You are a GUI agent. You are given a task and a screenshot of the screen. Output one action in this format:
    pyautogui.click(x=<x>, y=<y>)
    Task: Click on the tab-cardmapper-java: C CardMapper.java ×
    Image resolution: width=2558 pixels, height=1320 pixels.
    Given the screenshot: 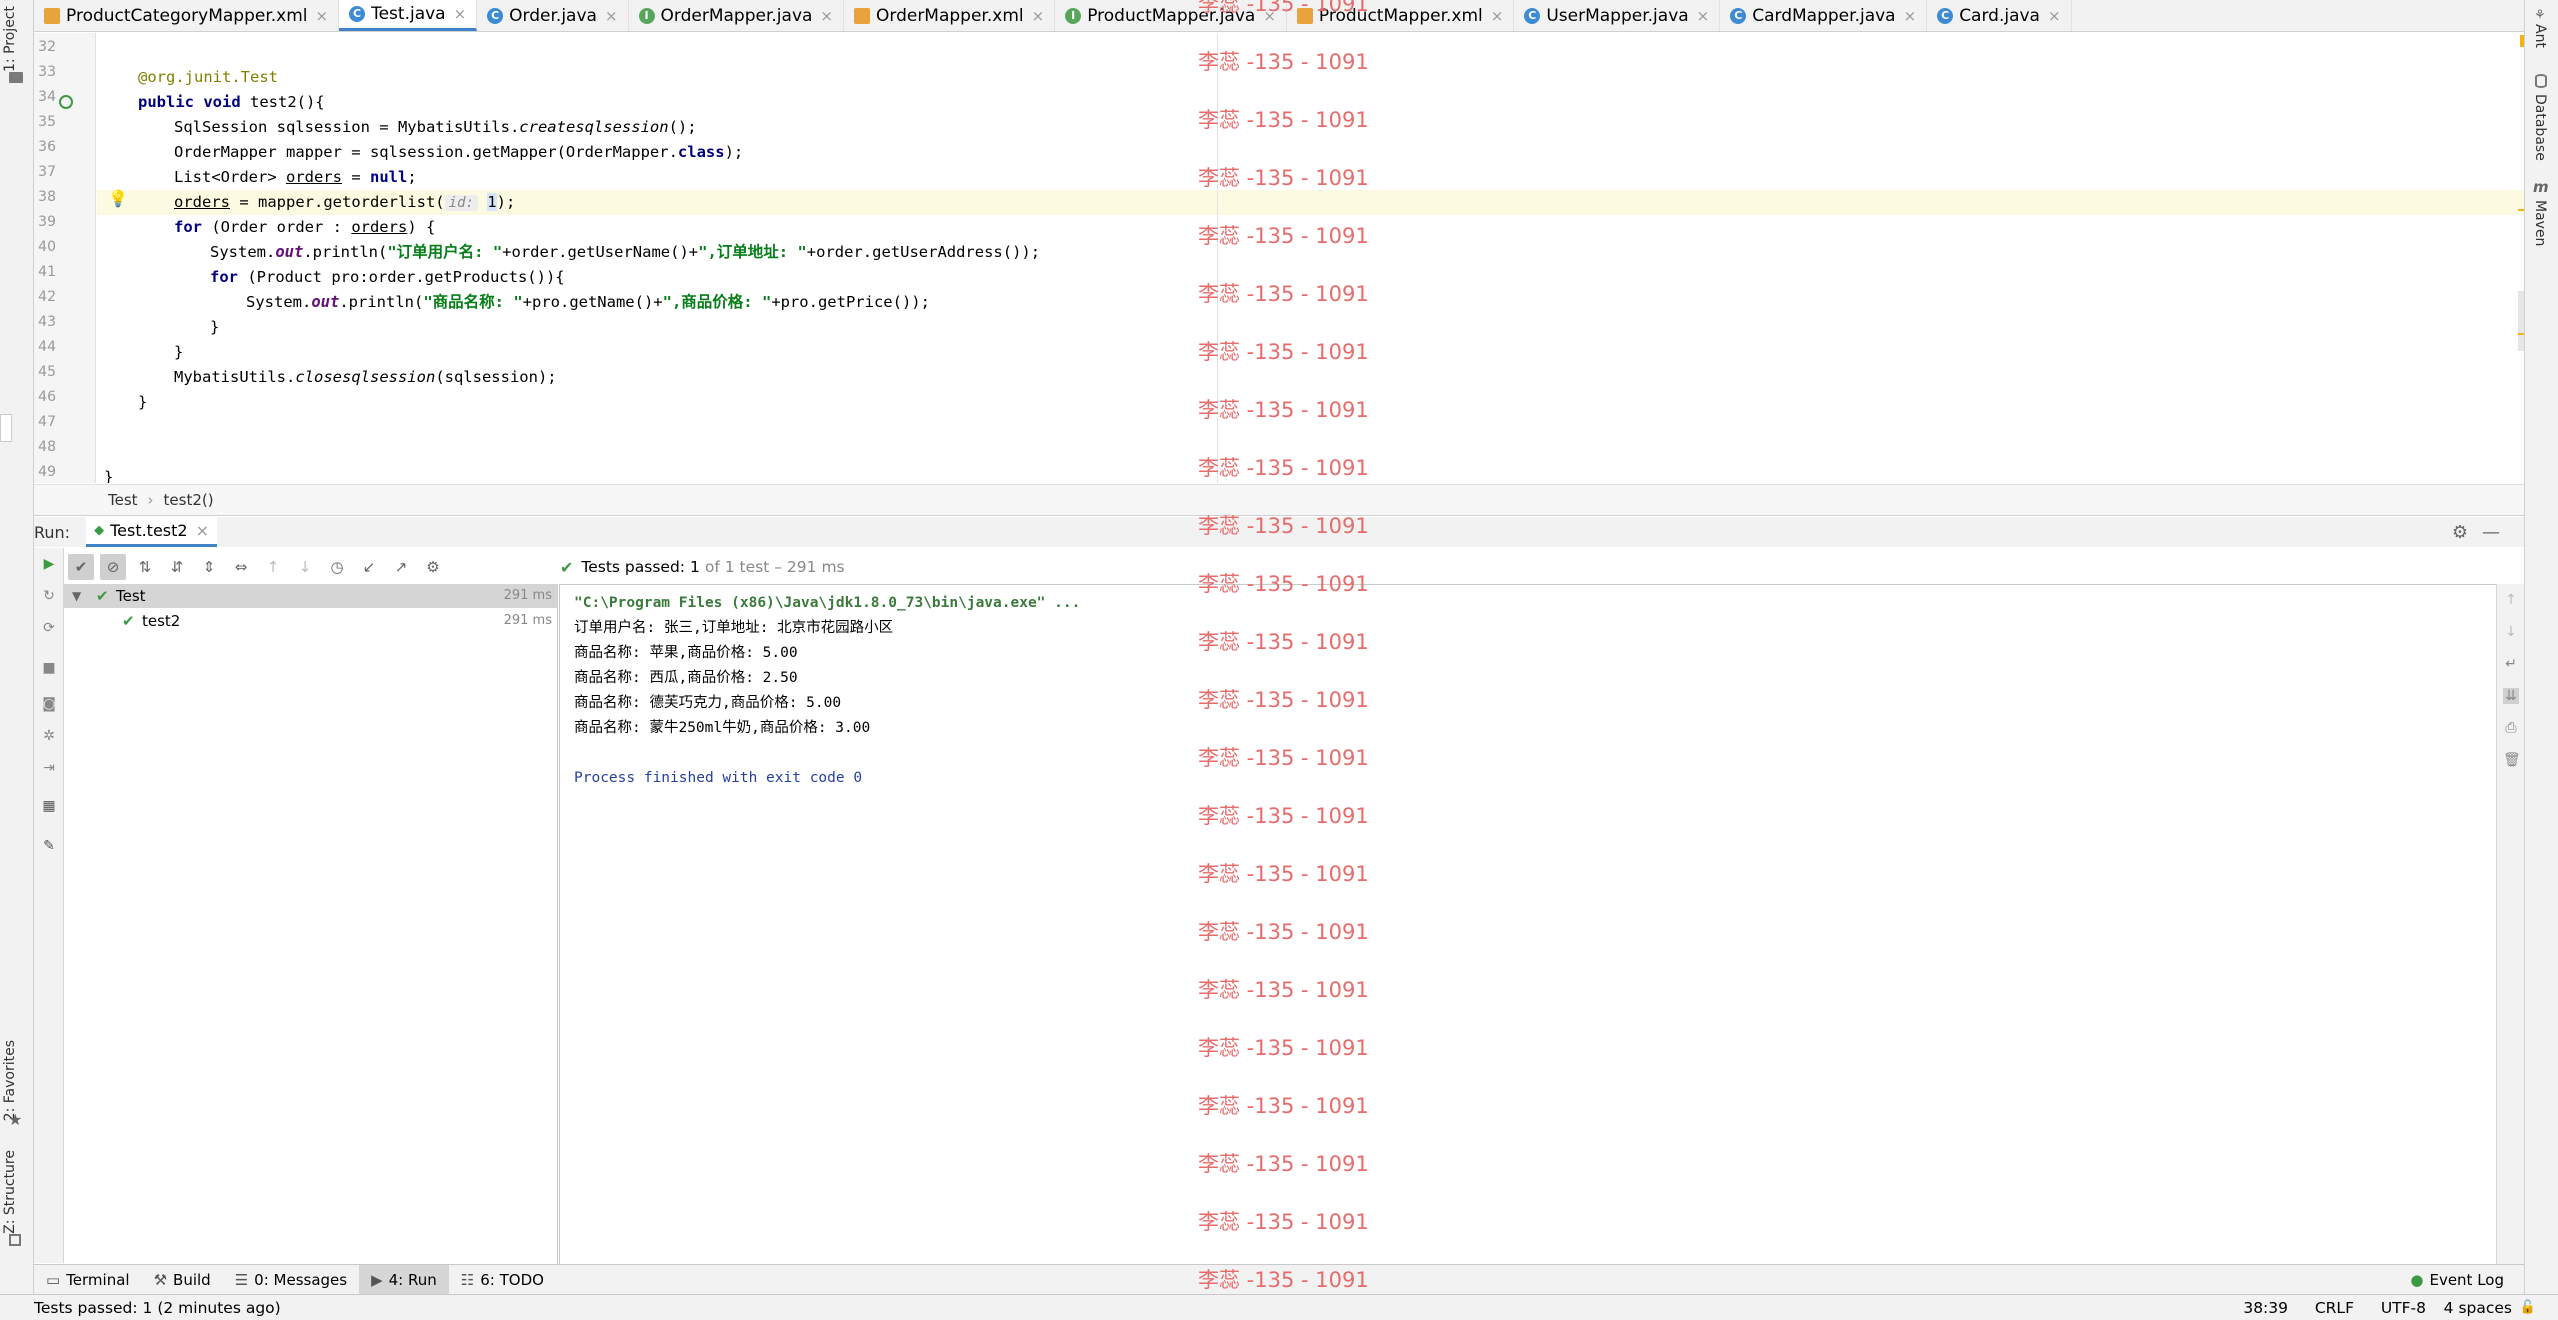 What is the action you would take?
    pyautogui.click(x=1824, y=15)
    